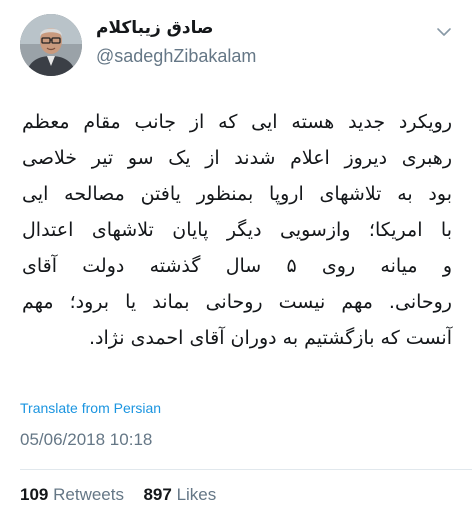 This screenshot has height=520, width=472. I want to click on tweet-text-line: و میانه روی ۵ سال گذشته دولت آقای, so click(237, 266).